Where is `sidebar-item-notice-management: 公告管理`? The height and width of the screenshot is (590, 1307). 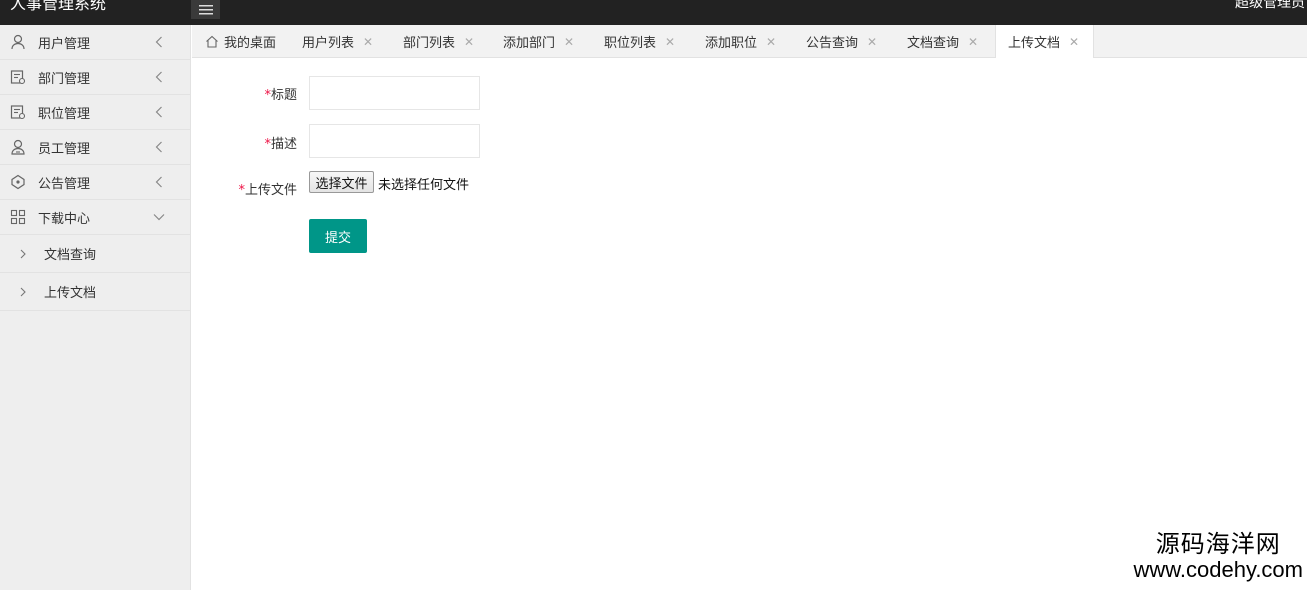 sidebar-item-notice-management: 公告管理 is located at coordinates (95, 182).